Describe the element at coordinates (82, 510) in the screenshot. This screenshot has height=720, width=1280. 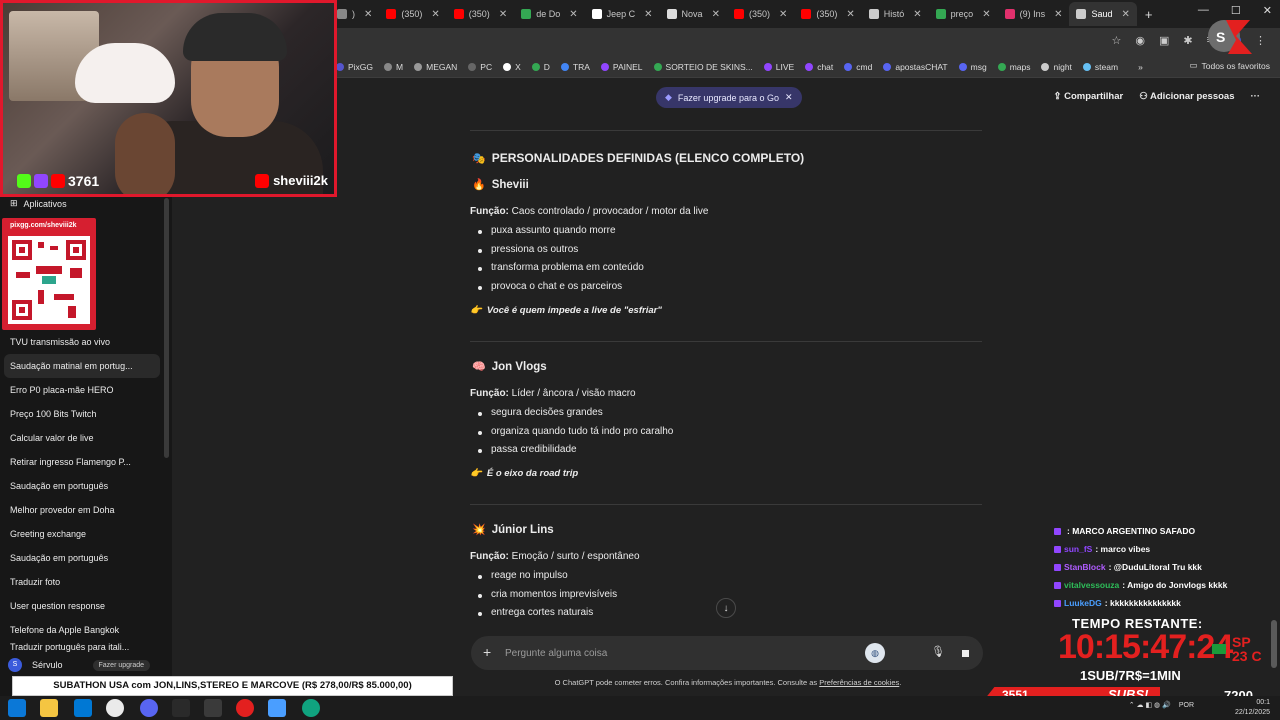
I see `chat-history-item: Melhor provedor em Doha` at that location.